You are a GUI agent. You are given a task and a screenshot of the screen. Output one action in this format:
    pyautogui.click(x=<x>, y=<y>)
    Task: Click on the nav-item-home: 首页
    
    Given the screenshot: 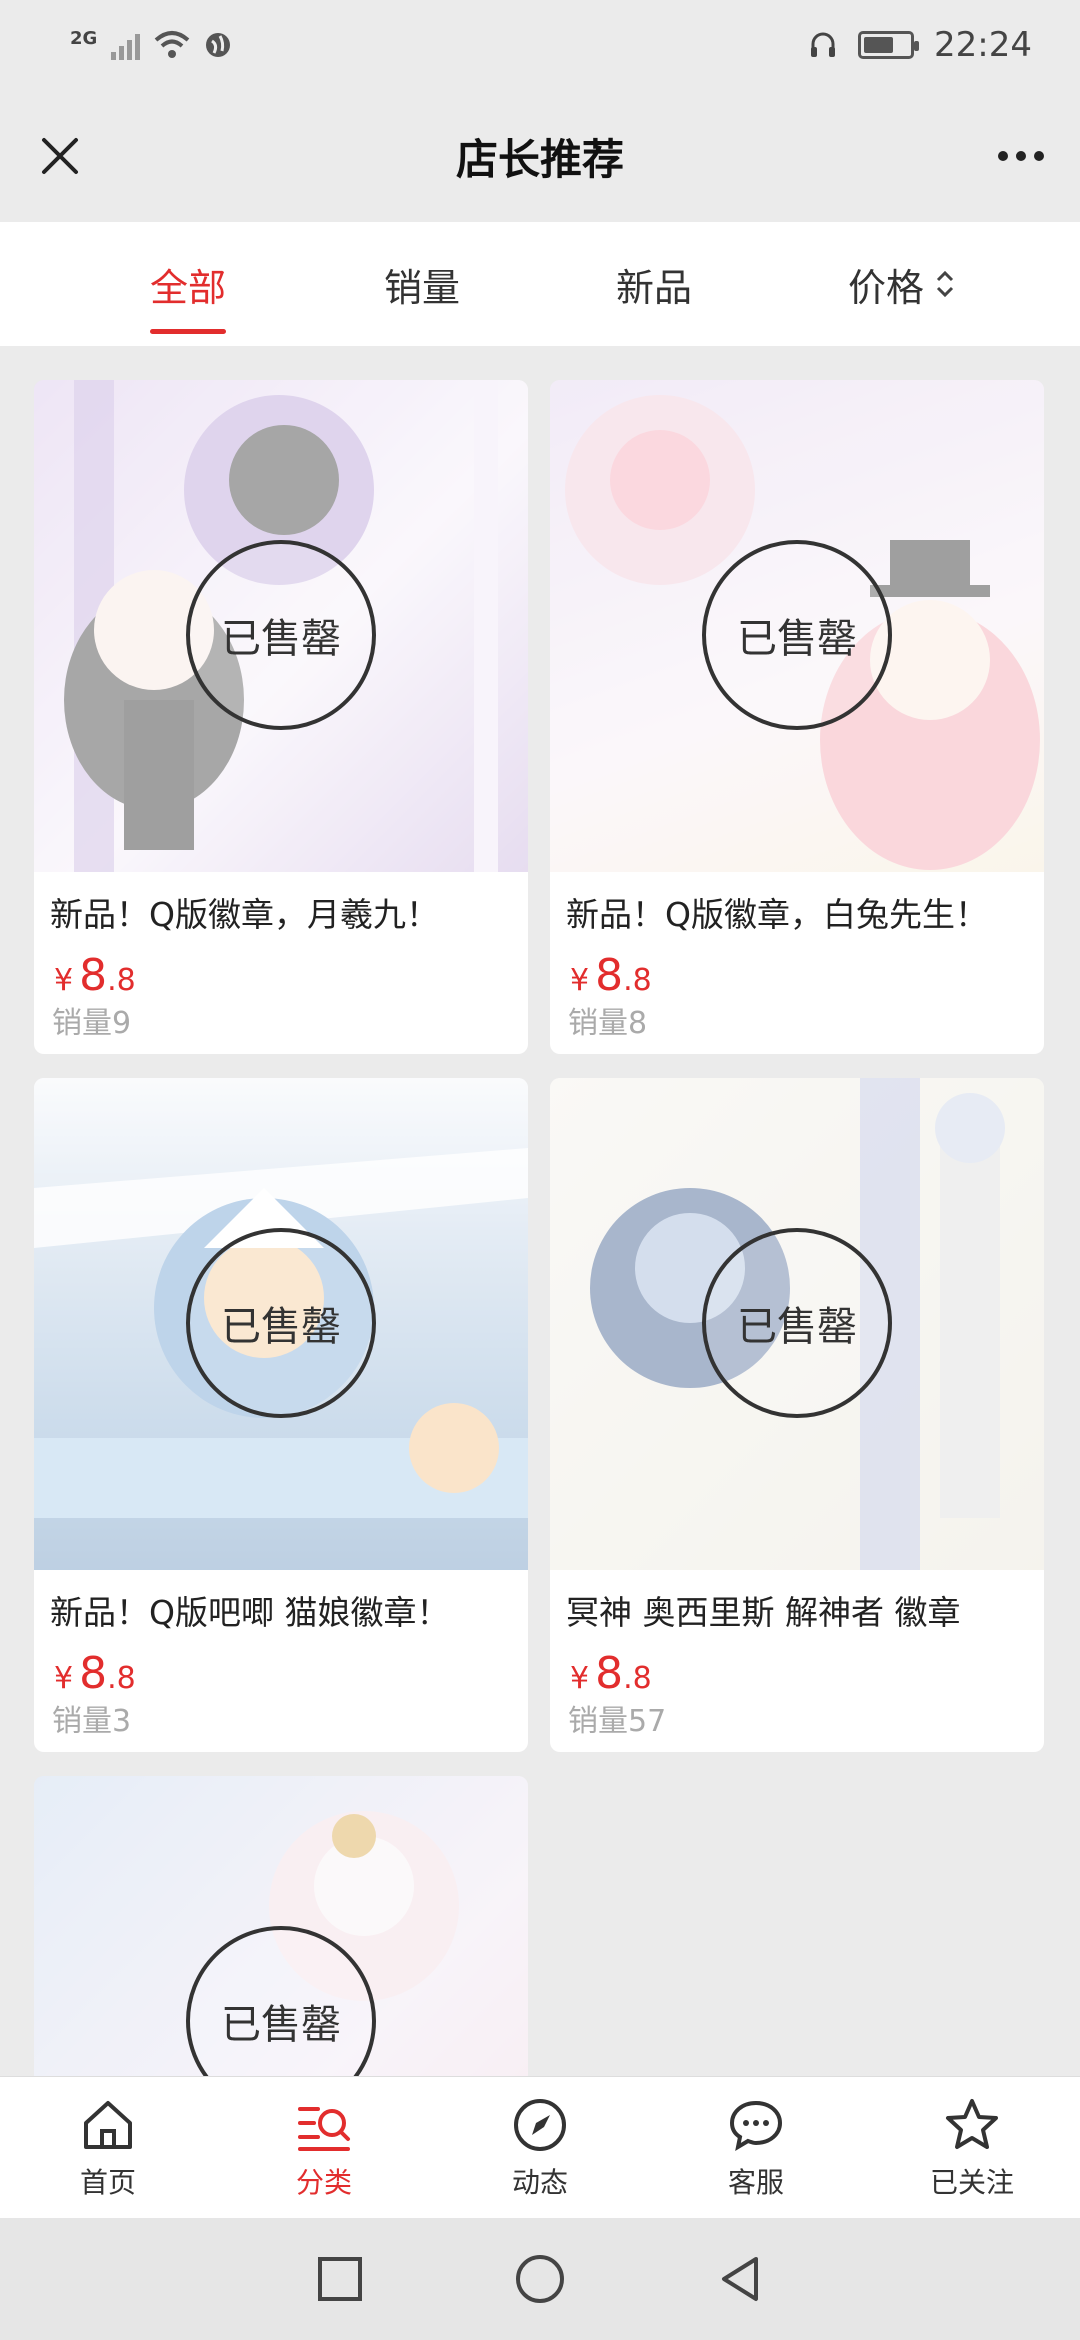 What is the action you would take?
    pyautogui.click(x=108, y=2147)
    